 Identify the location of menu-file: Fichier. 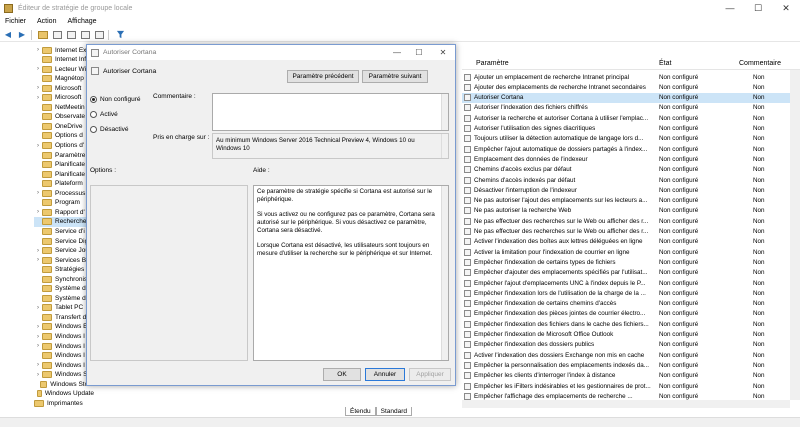
(16, 21).